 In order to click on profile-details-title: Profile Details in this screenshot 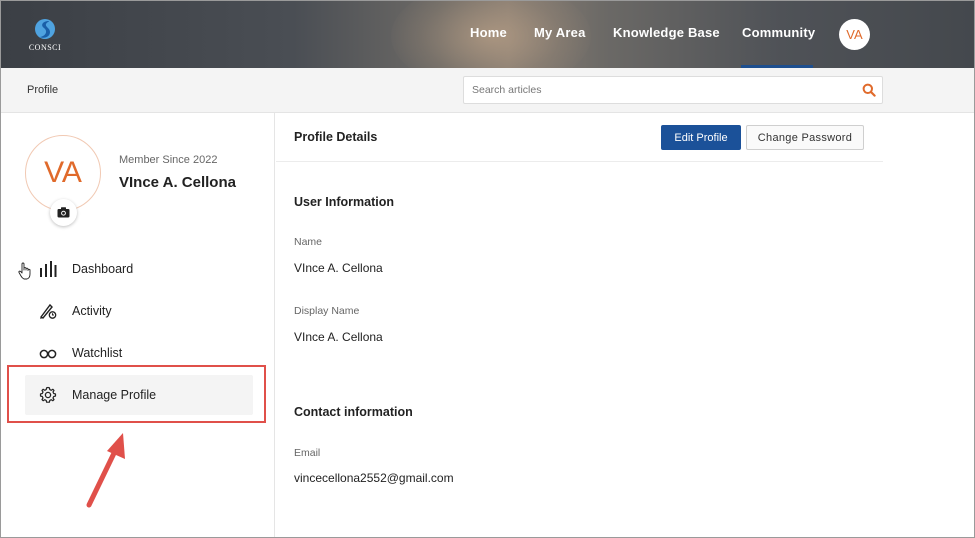, I will do `click(336, 137)`.